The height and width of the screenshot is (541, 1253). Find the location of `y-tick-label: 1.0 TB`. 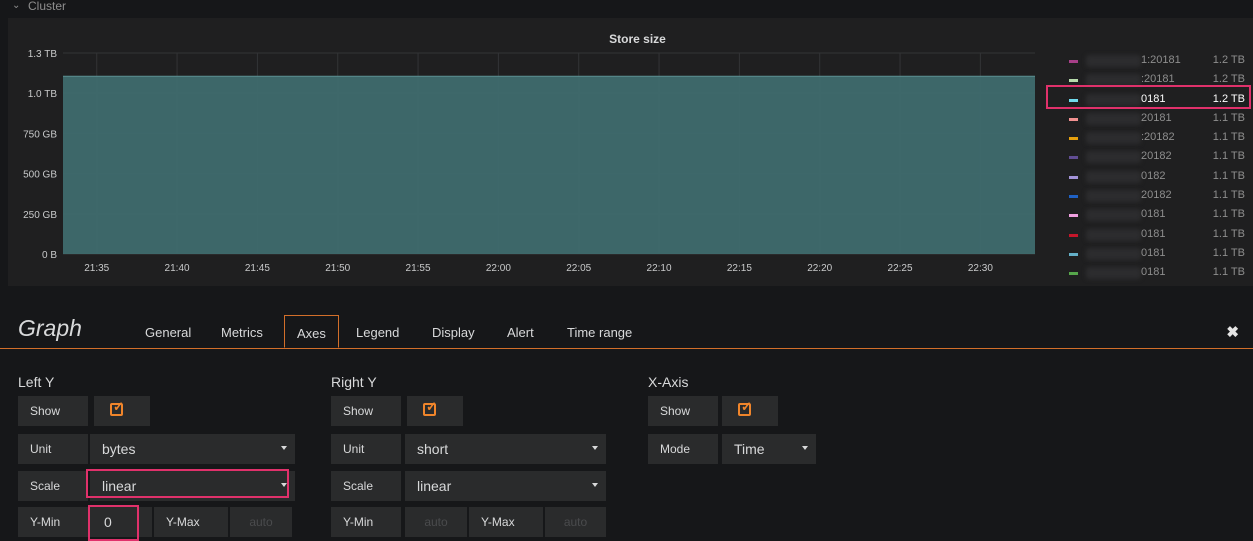

y-tick-label: 1.0 TB is located at coordinates (43, 94).